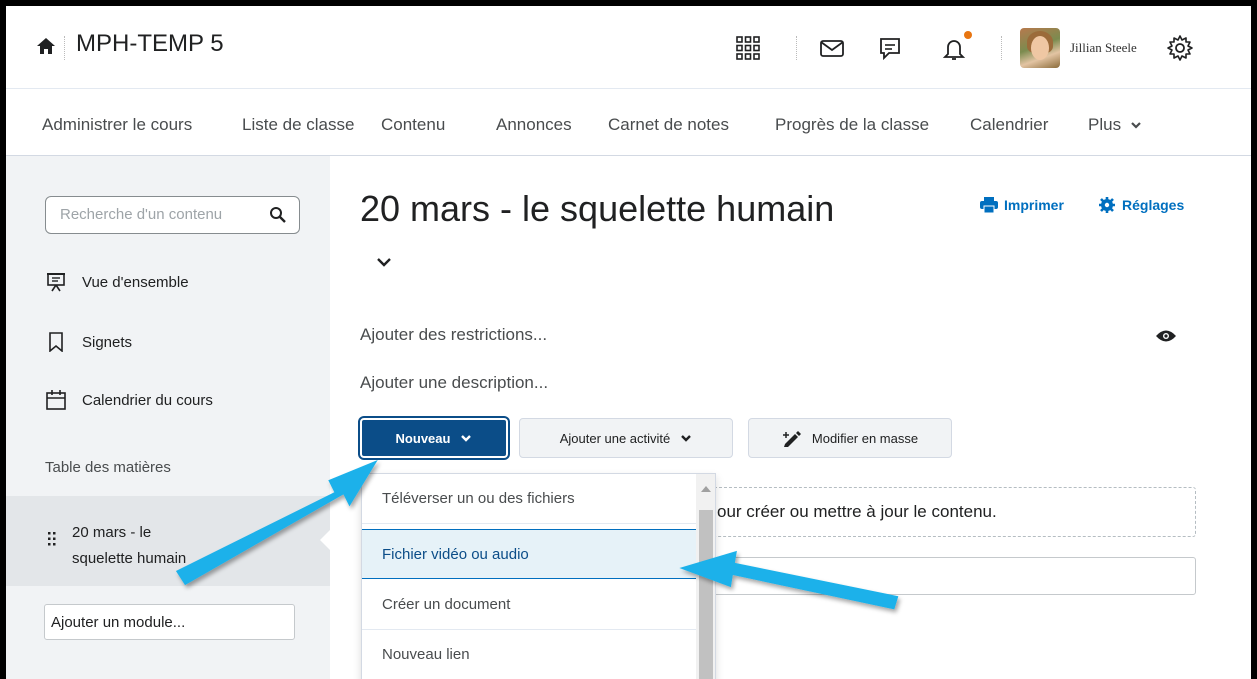 This screenshot has width=1257, height=679. What do you see at coordinates (1105, 124) in the screenshot?
I see `nav-plus-label: Plus` at bounding box center [1105, 124].